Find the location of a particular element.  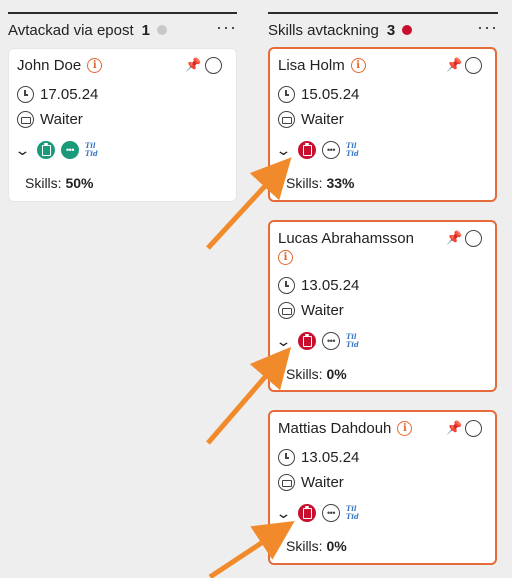

card-name-row: John Doe i is located at coordinates (60, 65).